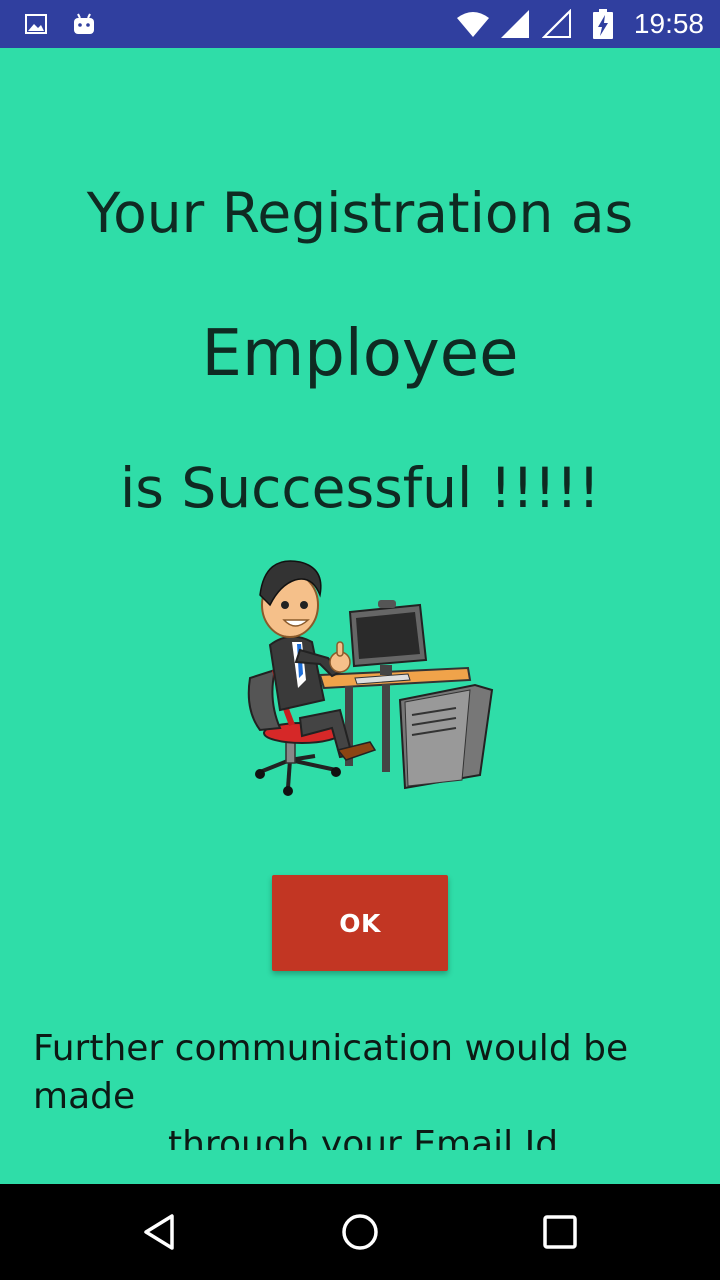  I want to click on home-icon, so click(360, 1232).